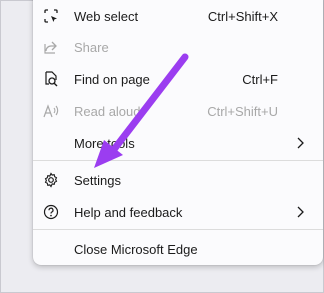 The width and height of the screenshot is (324, 293). Describe the element at coordinates (178, 47) in the screenshot. I see `menu-item-share: Share` at that location.